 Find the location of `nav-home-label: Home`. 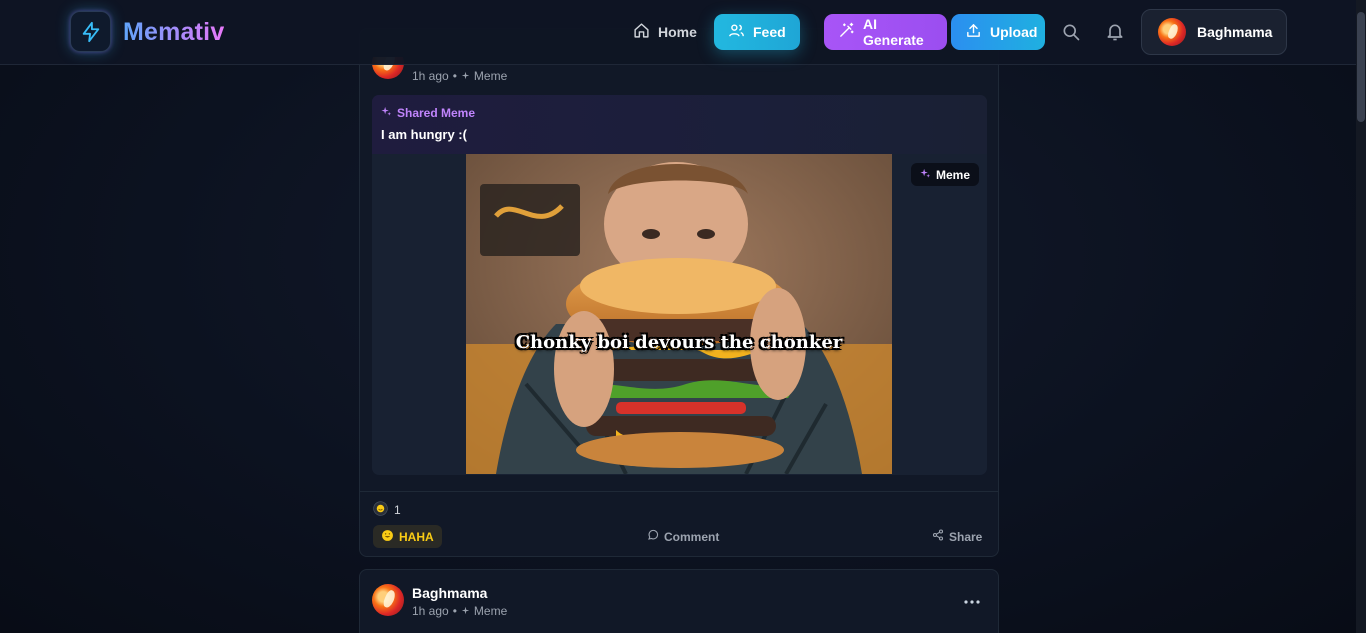

nav-home-label: Home is located at coordinates (677, 32).